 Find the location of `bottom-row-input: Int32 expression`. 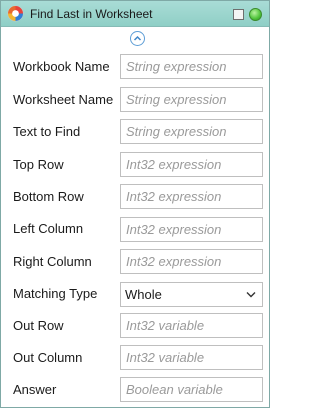

bottom-row-input: Int32 expression is located at coordinates (191, 196).